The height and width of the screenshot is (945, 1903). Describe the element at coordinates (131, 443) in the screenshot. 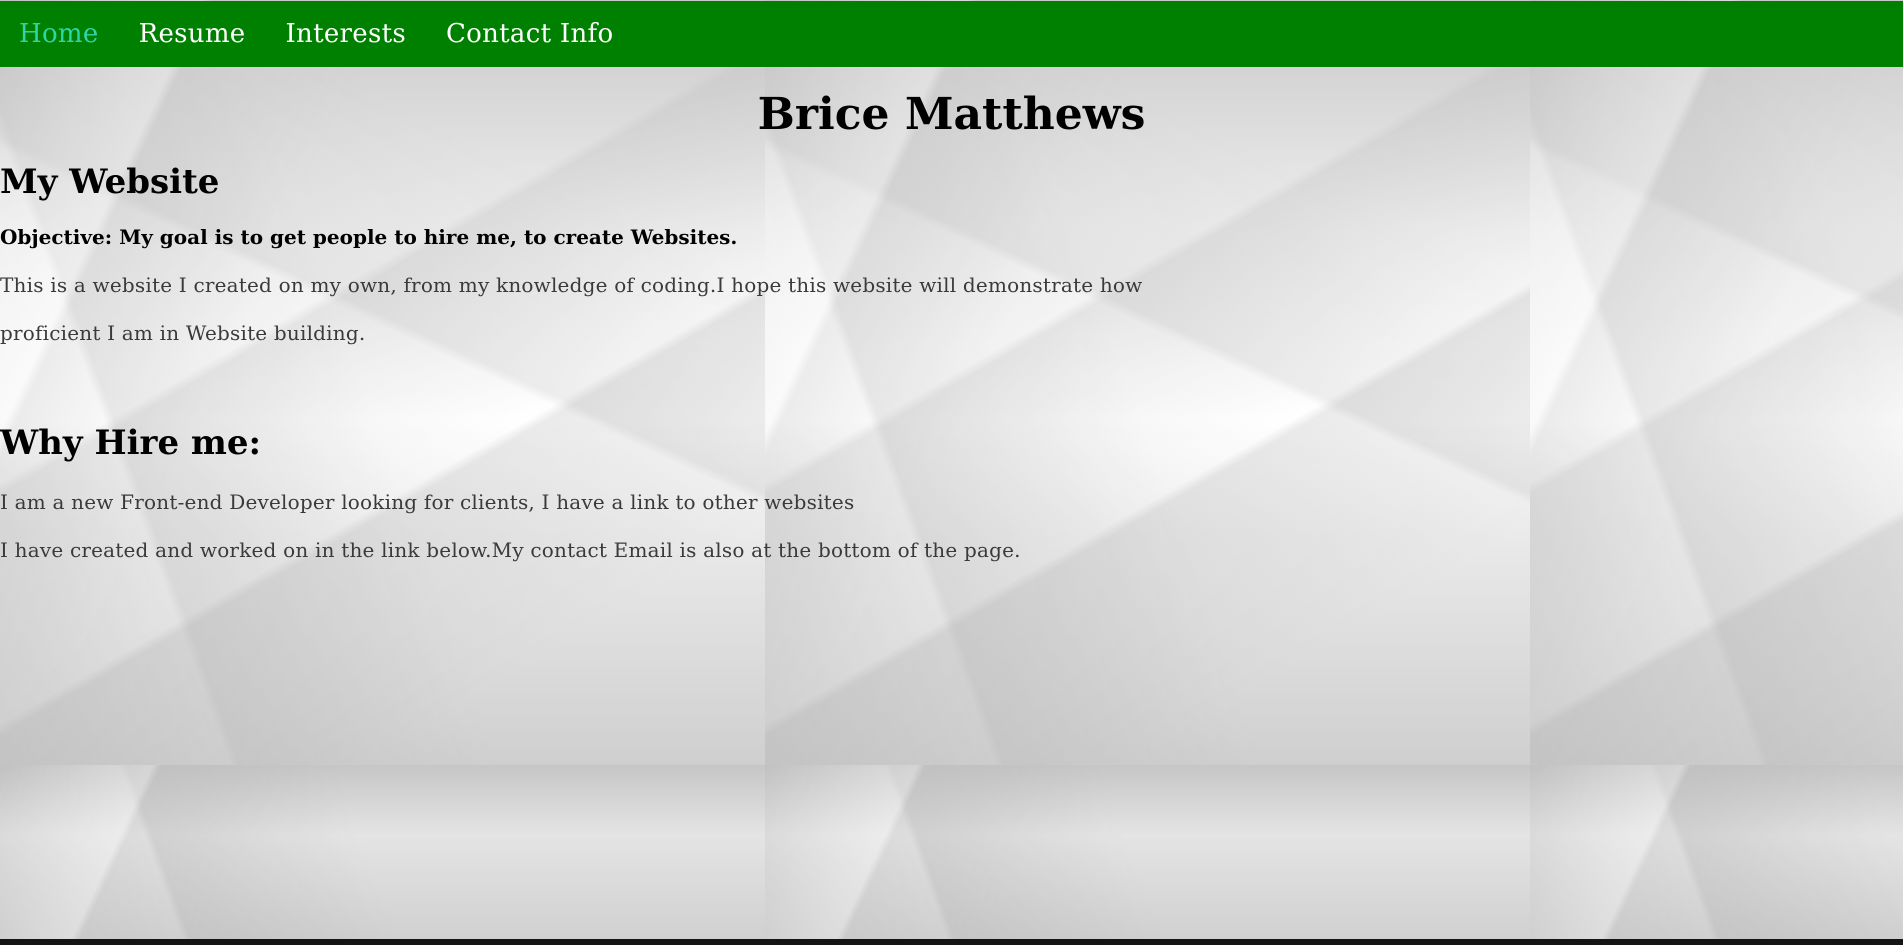

I see `section-heading-why-hire-me: Why Hire me:` at that location.